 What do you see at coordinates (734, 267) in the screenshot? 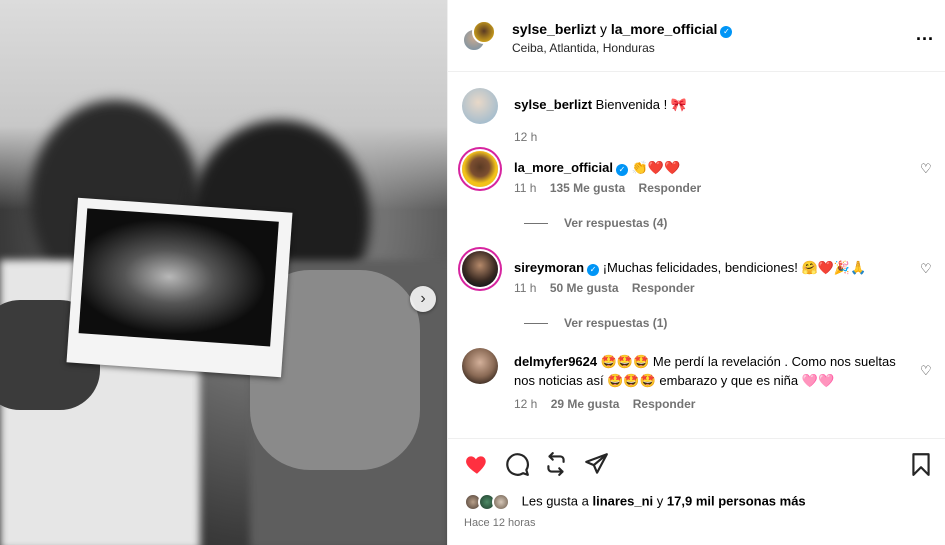
I see `comment-body: ¡Muchas felicidades, bendiciones! 🤗❤️🎉🙏` at bounding box center [734, 267].